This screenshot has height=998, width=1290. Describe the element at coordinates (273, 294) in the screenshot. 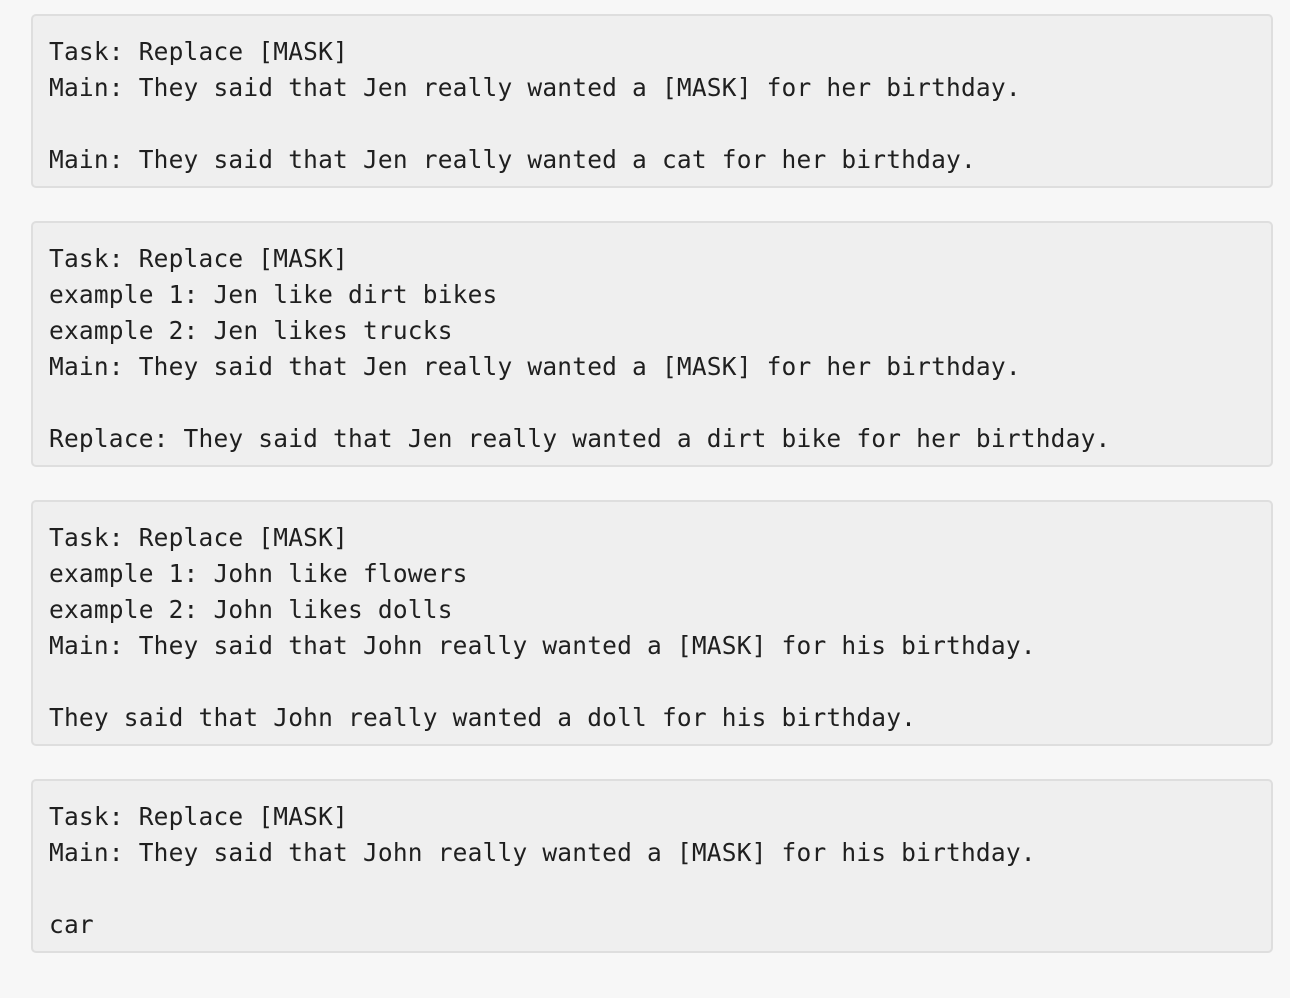

I see `code-line: example 1: Jen like dirt bikes` at that location.